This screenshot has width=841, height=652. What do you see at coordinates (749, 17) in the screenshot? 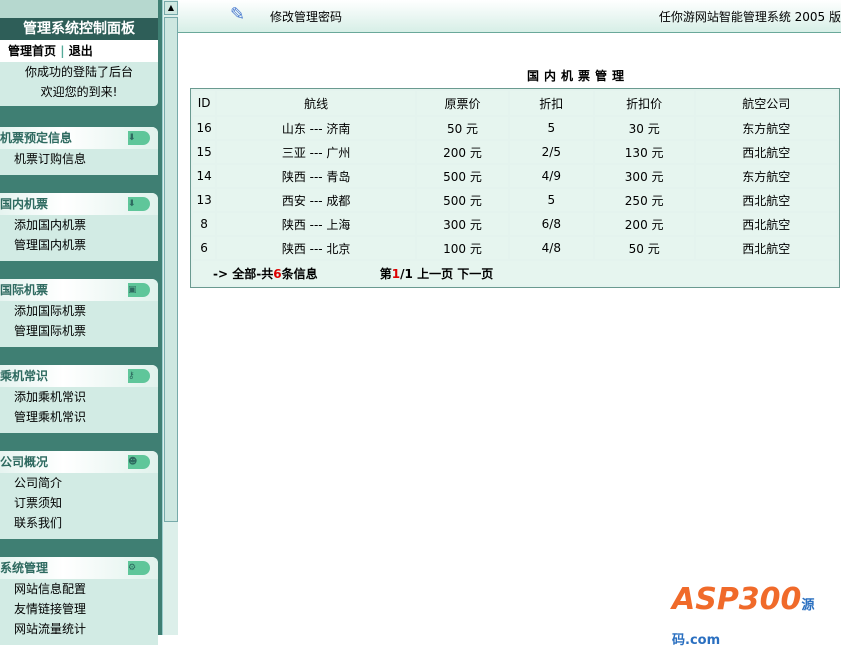
I see `system-name: 任你游网站智能管理系统 2005 版` at bounding box center [749, 17].